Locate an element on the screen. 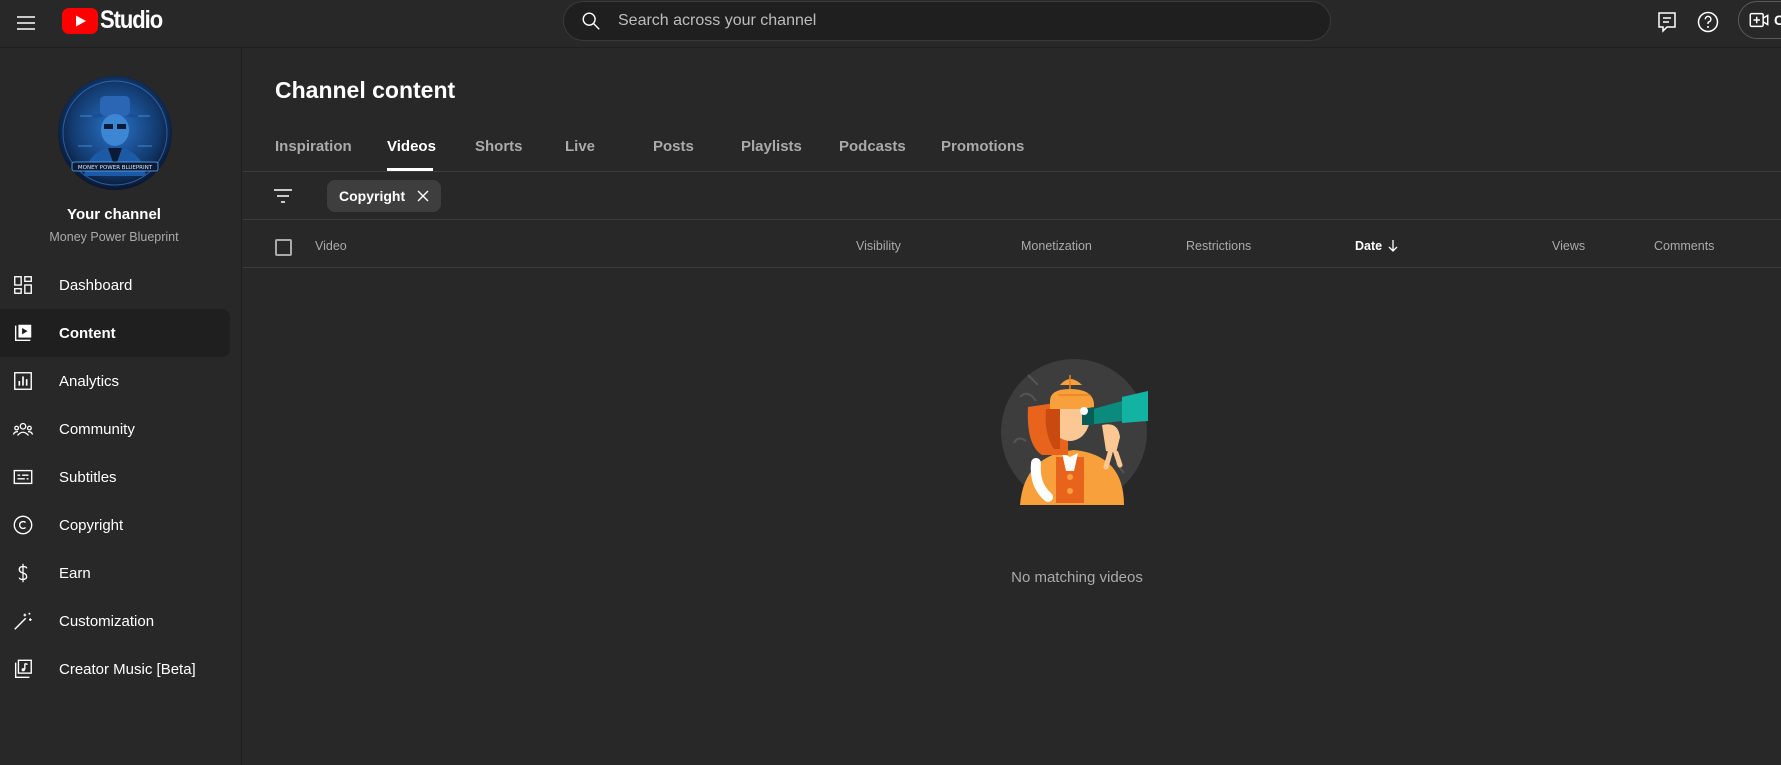  tab-playlists: Playlists is located at coordinates (773, 151).